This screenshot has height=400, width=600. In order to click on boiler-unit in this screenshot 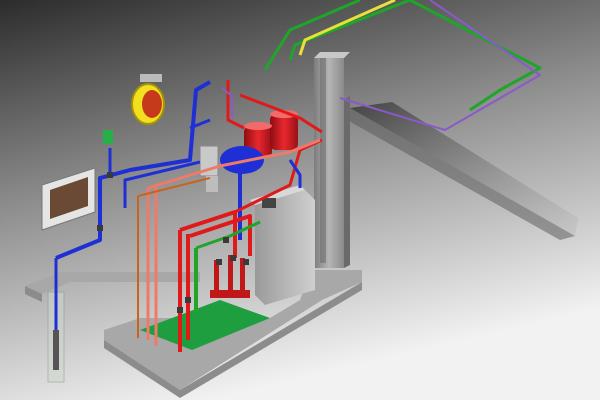, I will do `click(282, 245)`.